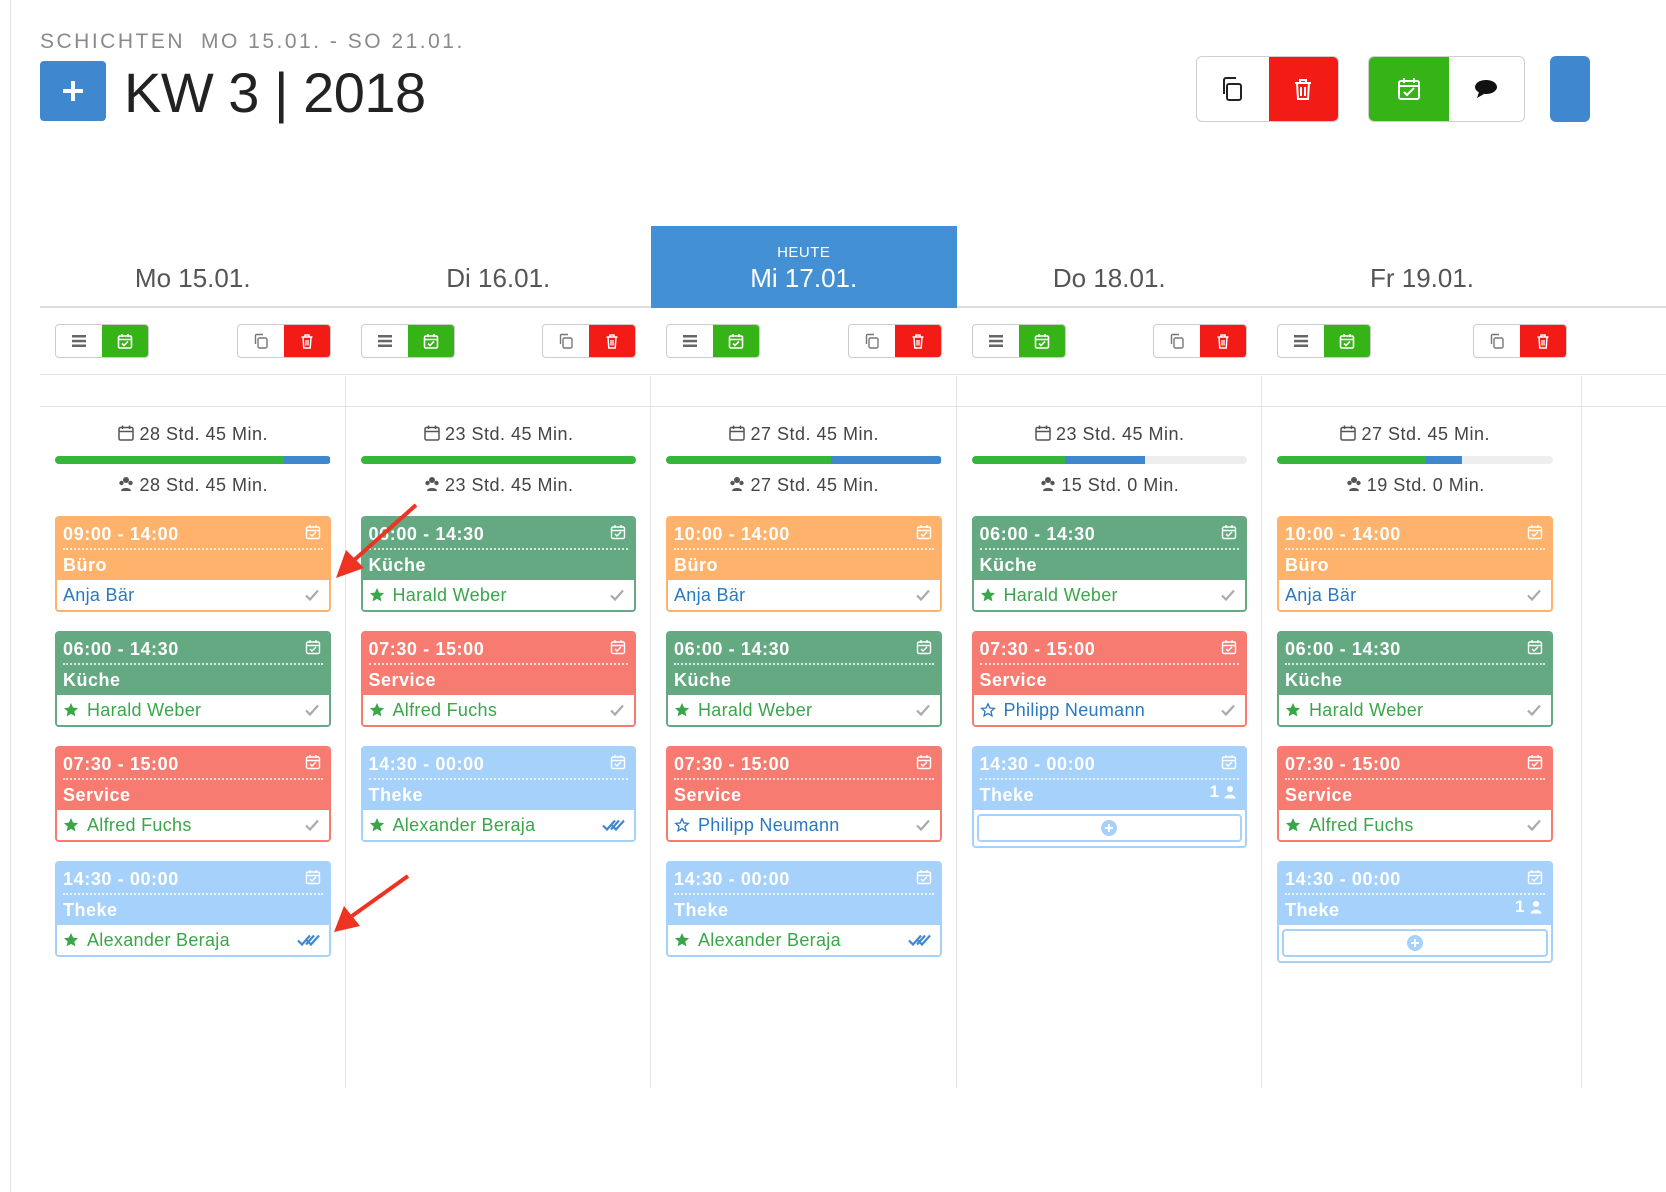  I want to click on list-icon, so click(384, 341).